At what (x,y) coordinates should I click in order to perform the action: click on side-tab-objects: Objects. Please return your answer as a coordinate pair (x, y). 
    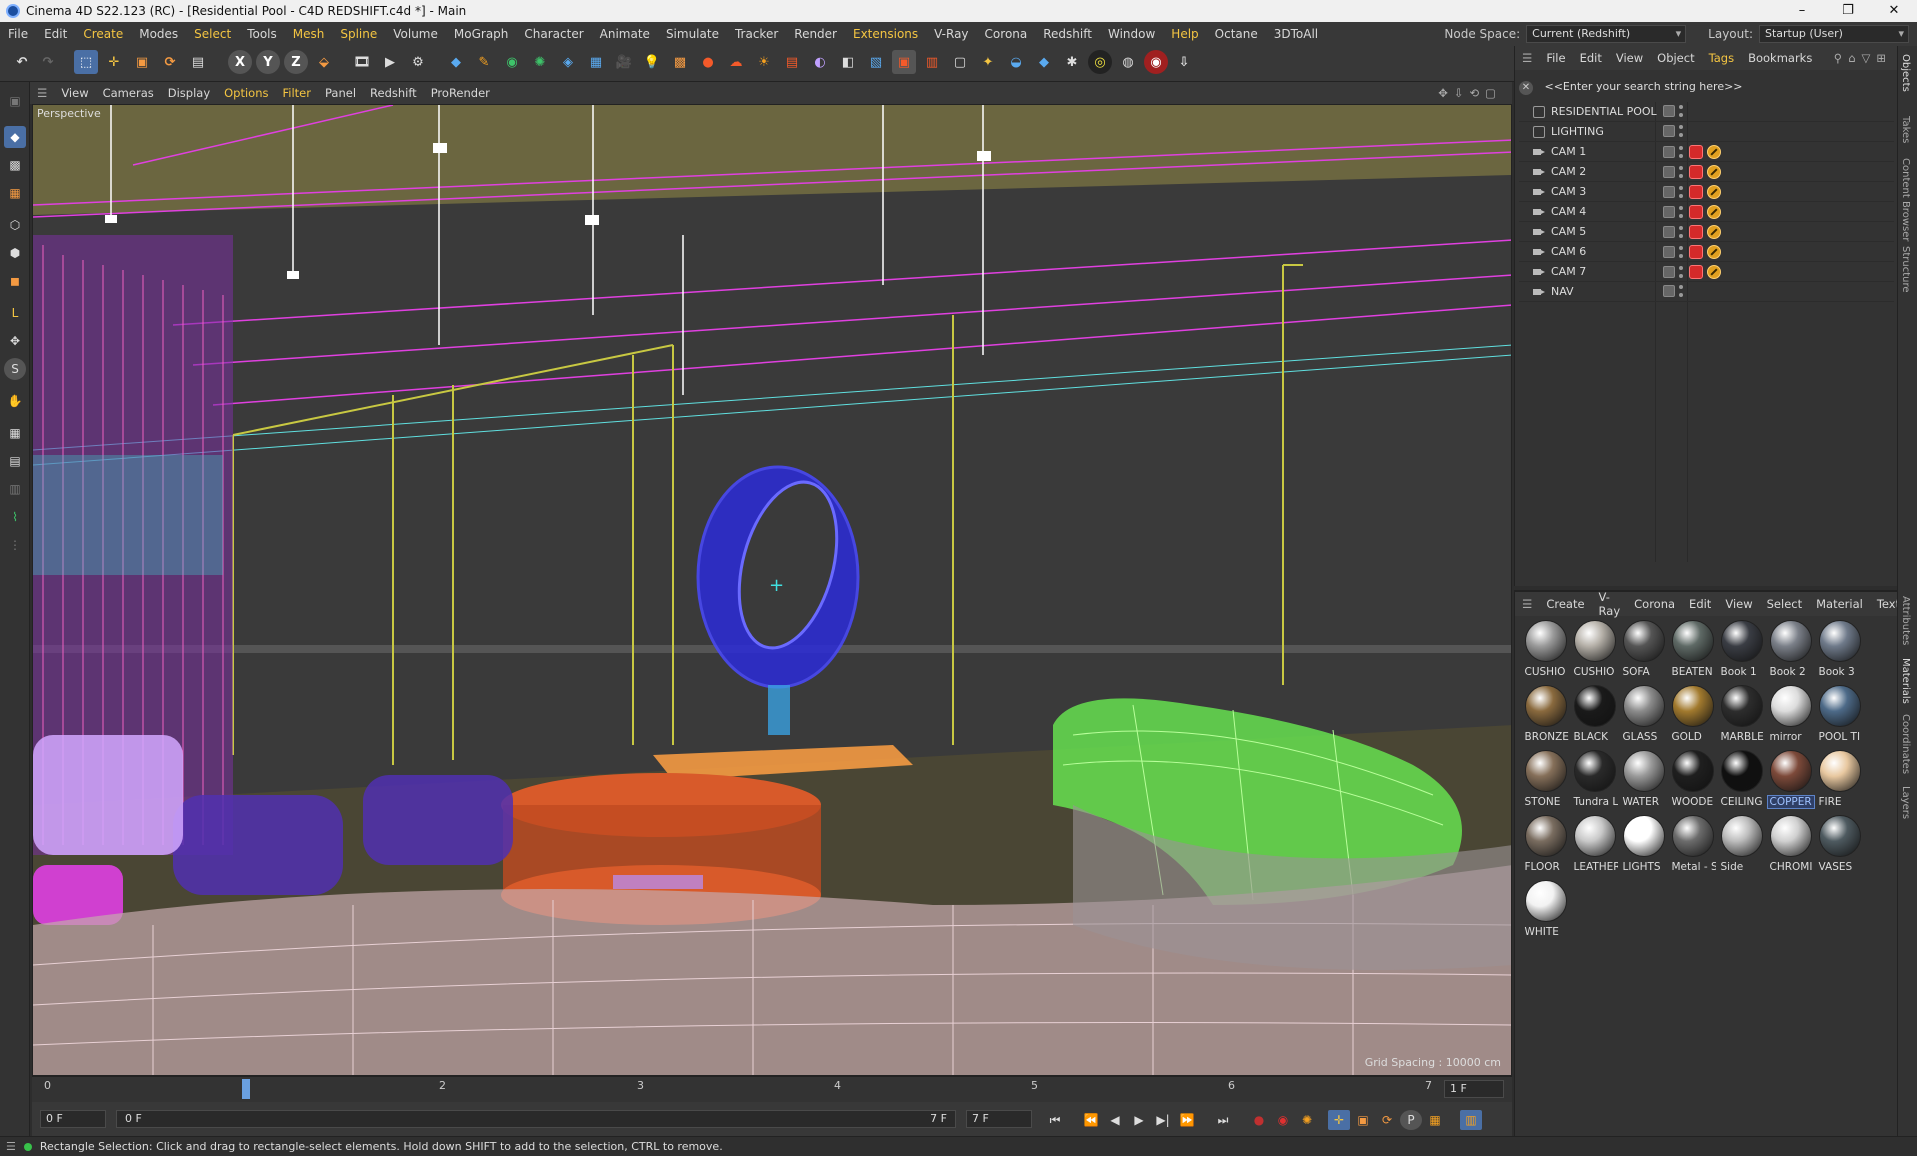
    Looking at the image, I should click on (1905, 73).